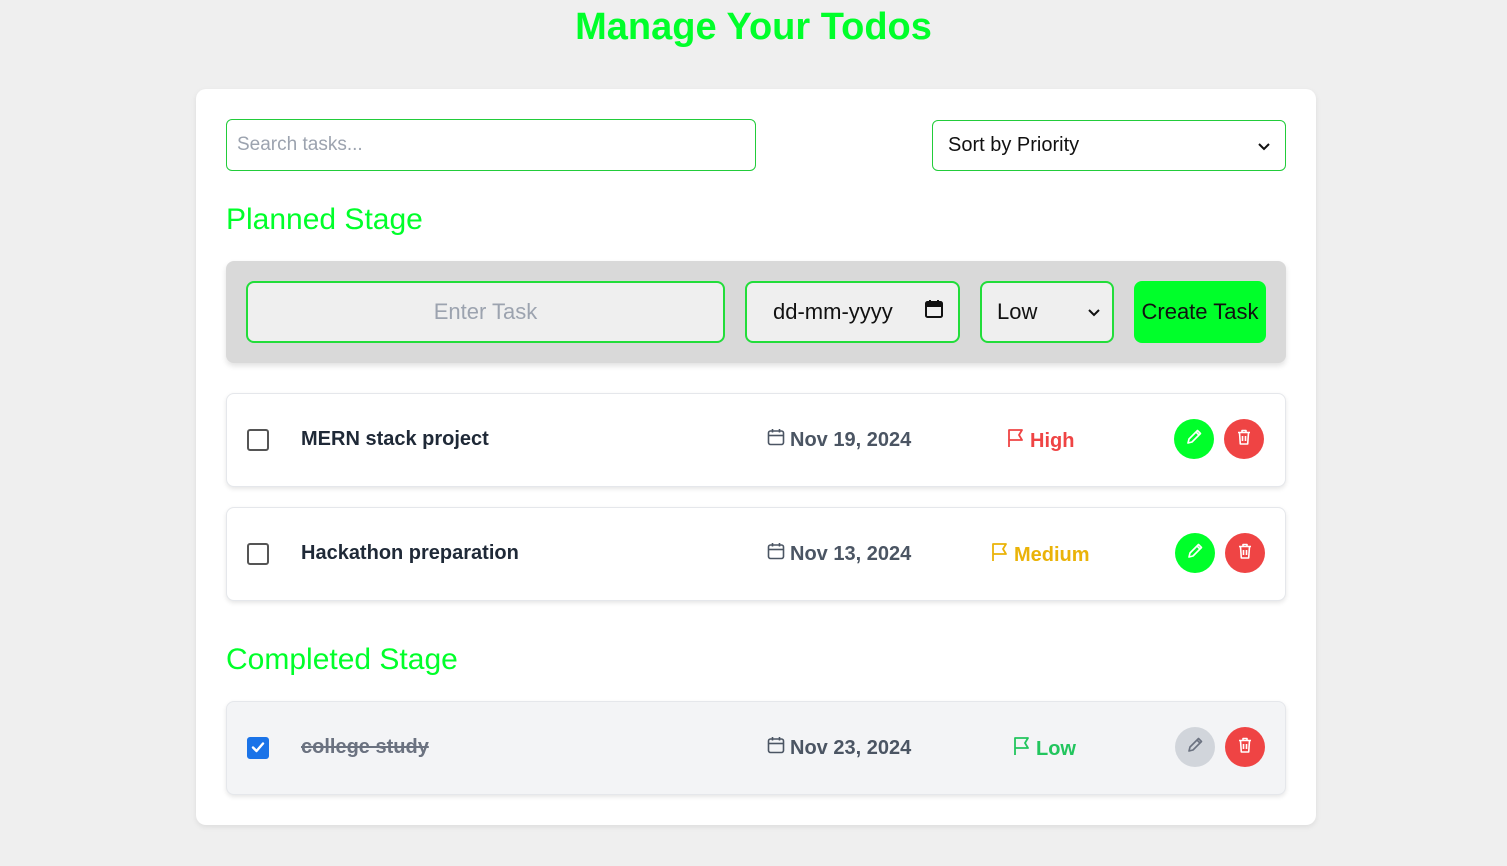  I want to click on task-input-placeholder: Enter Task, so click(485, 311).